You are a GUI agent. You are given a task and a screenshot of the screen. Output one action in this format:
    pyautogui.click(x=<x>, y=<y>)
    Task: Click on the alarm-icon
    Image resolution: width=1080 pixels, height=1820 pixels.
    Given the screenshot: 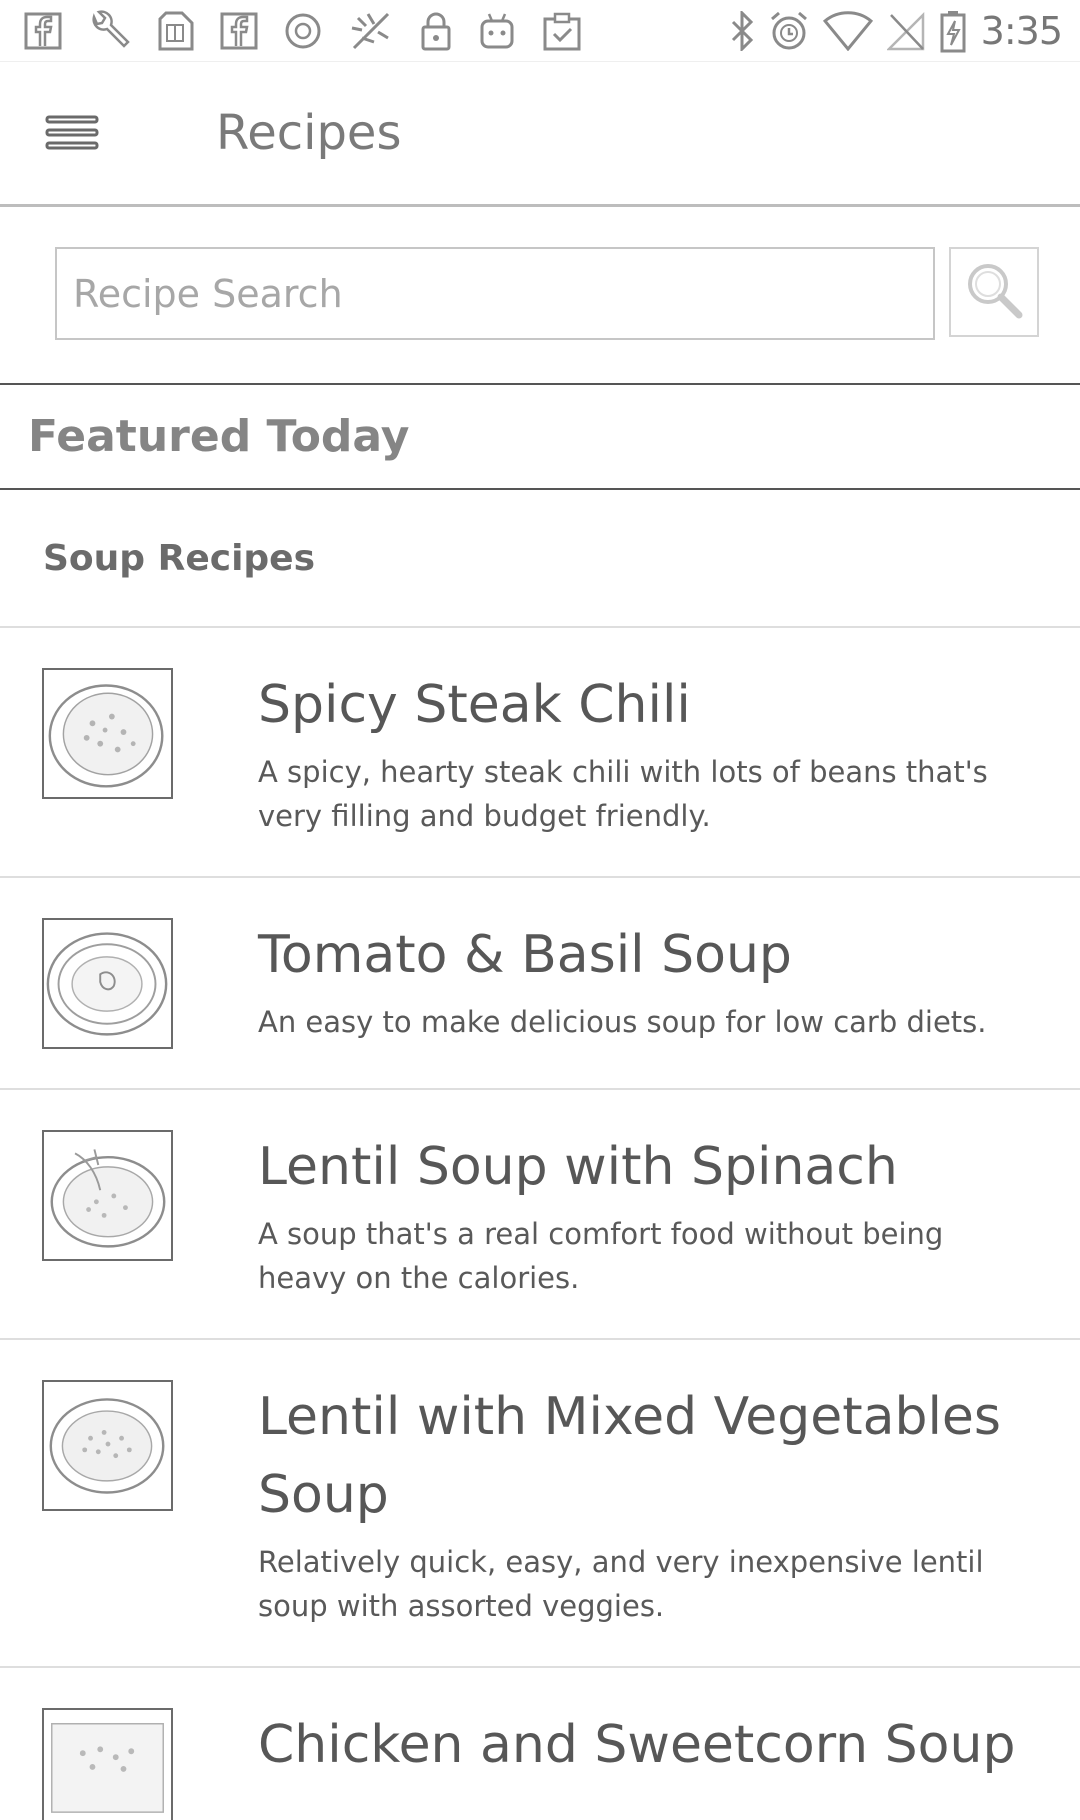 What is the action you would take?
    pyautogui.click(x=789, y=31)
    